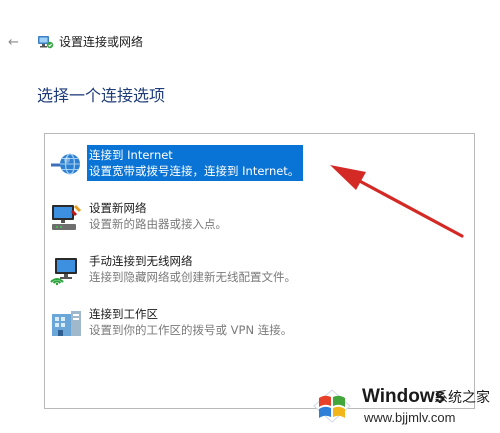 The image size is (500, 433). Describe the element at coordinates (65, 164) in the screenshot. I see `globe-internet-icon` at that location.